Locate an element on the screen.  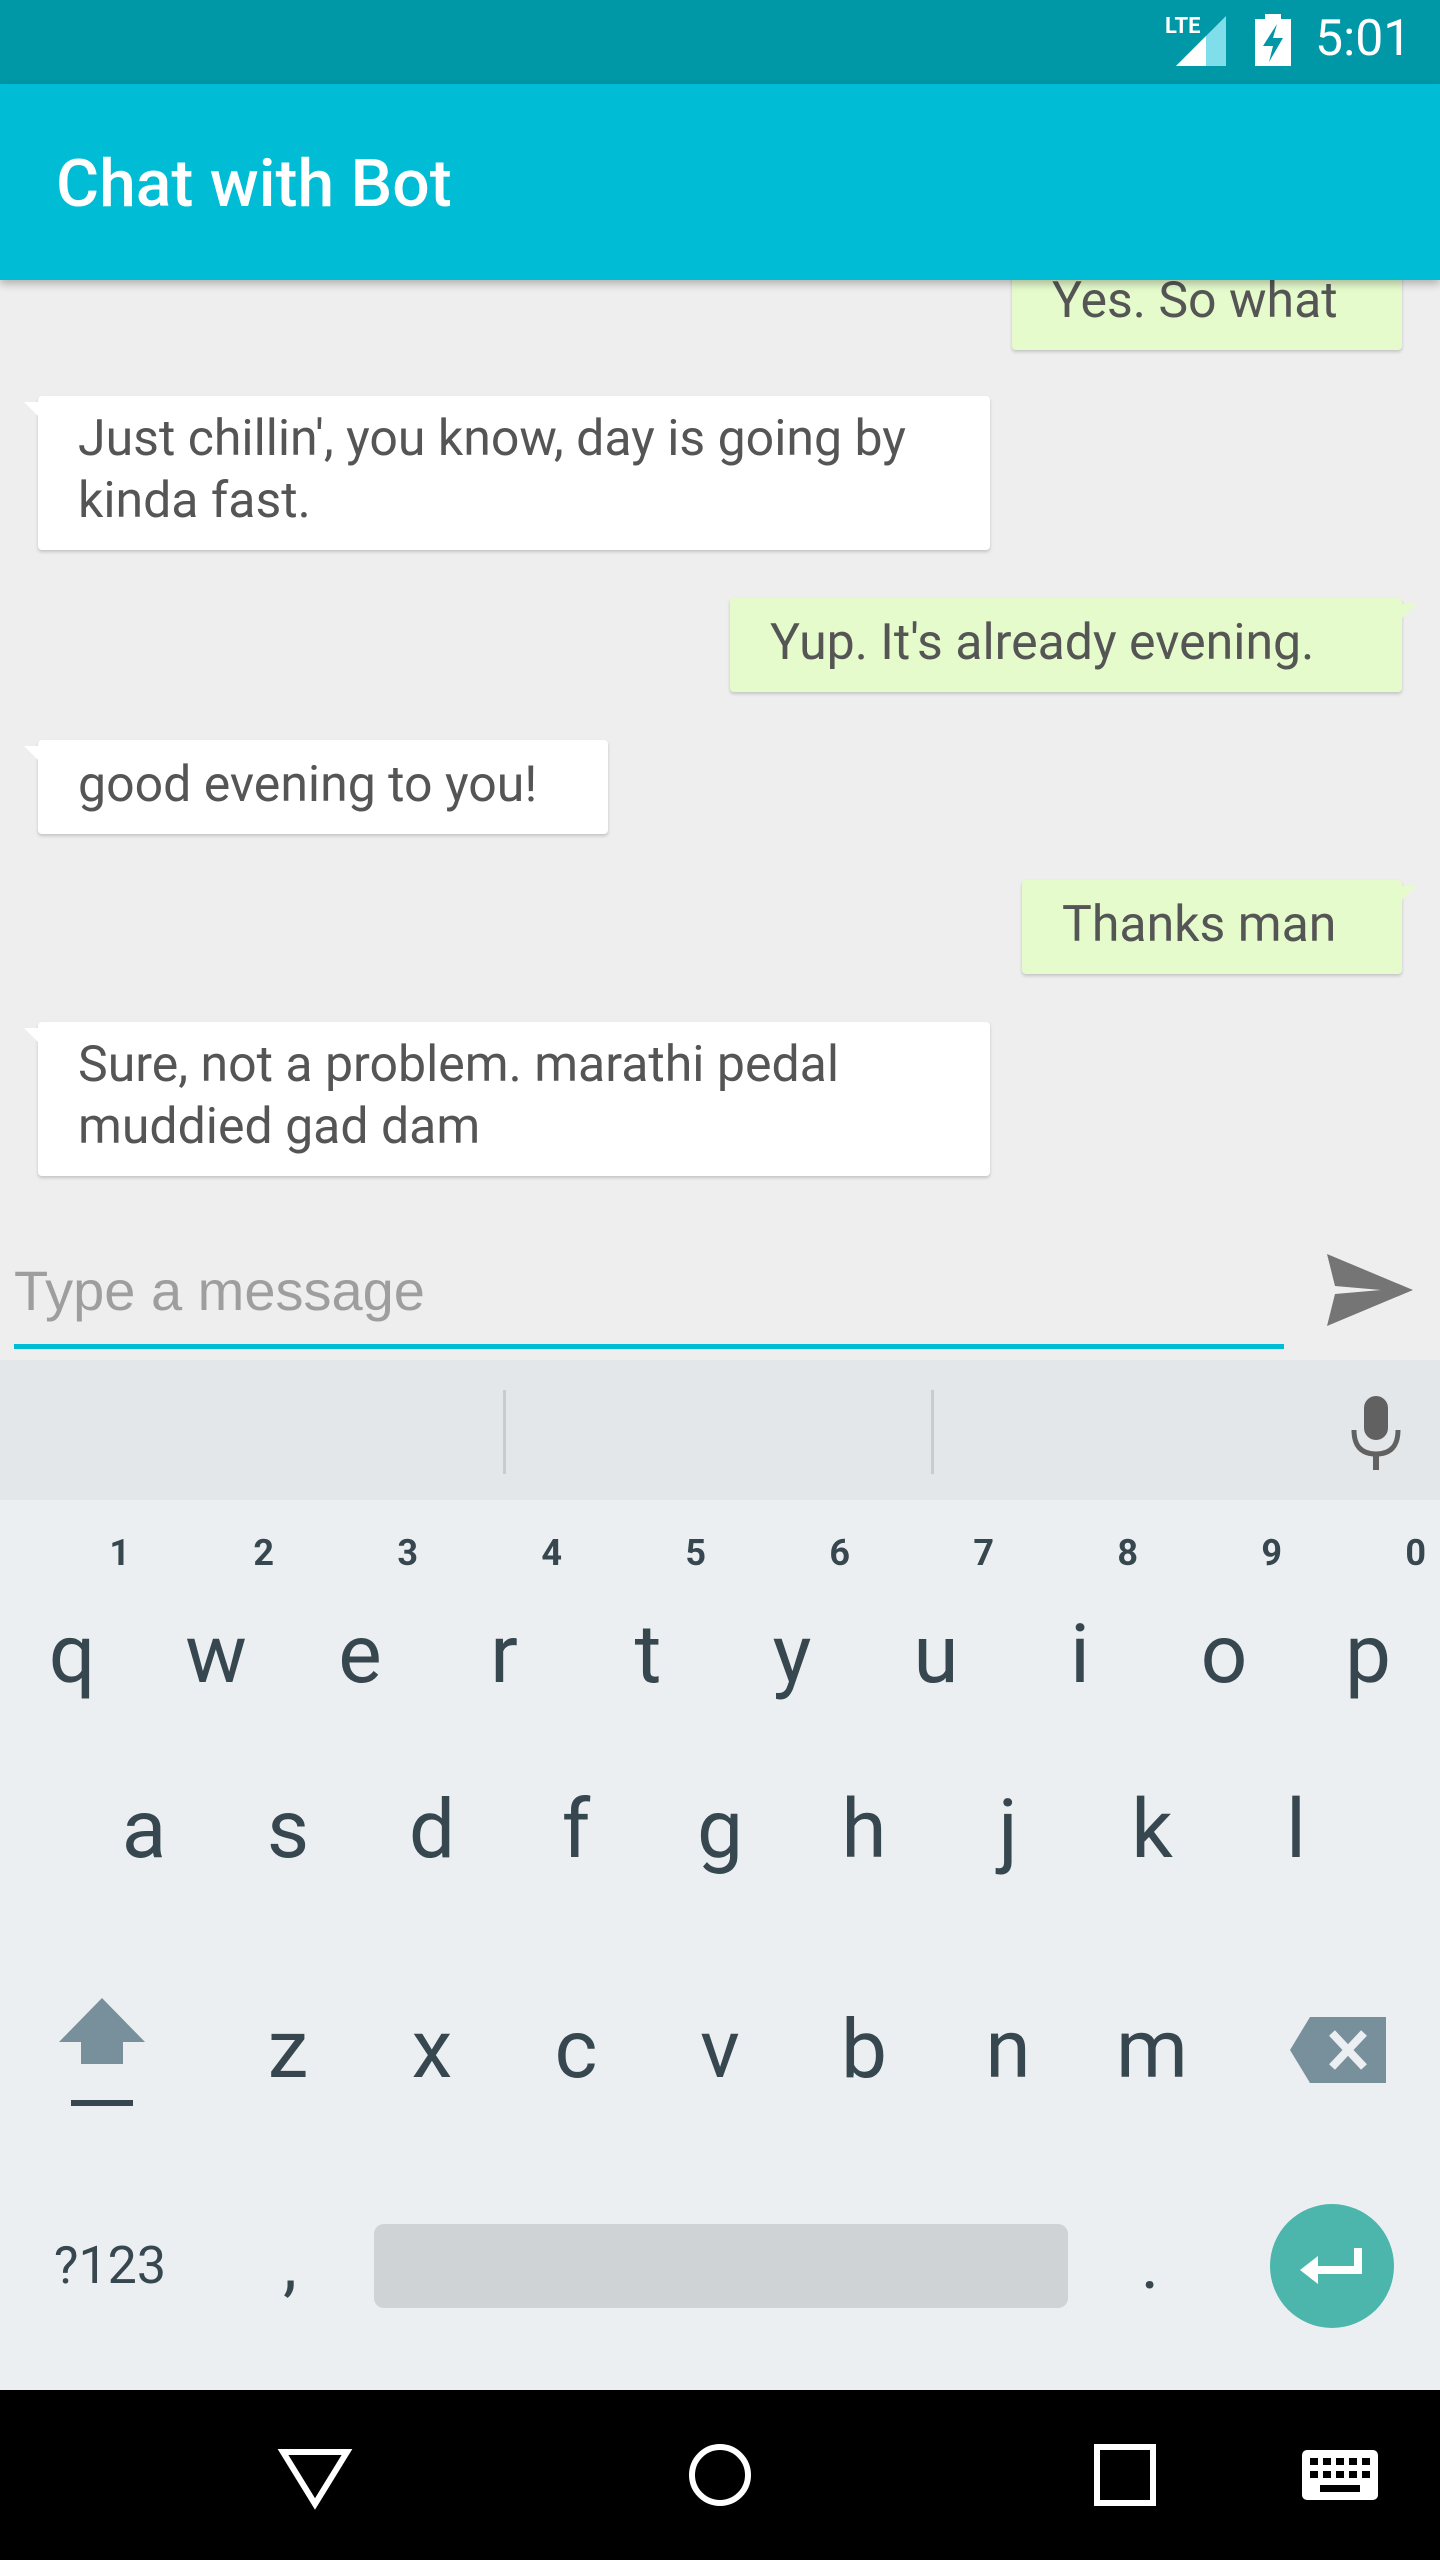
key-label: ?123 is located at coordinates (110, 2265).